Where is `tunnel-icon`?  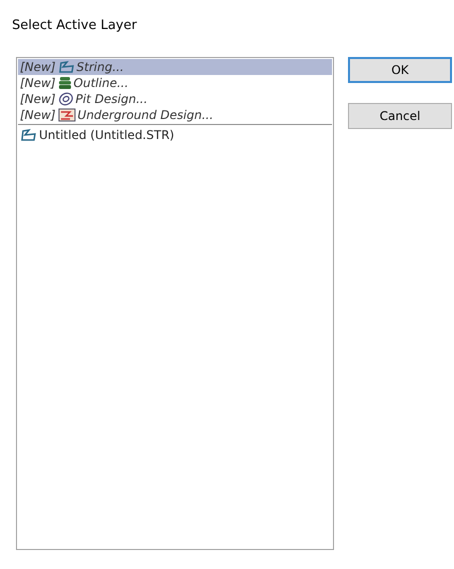
tunnel-icon is located at coordinates (67, 115).